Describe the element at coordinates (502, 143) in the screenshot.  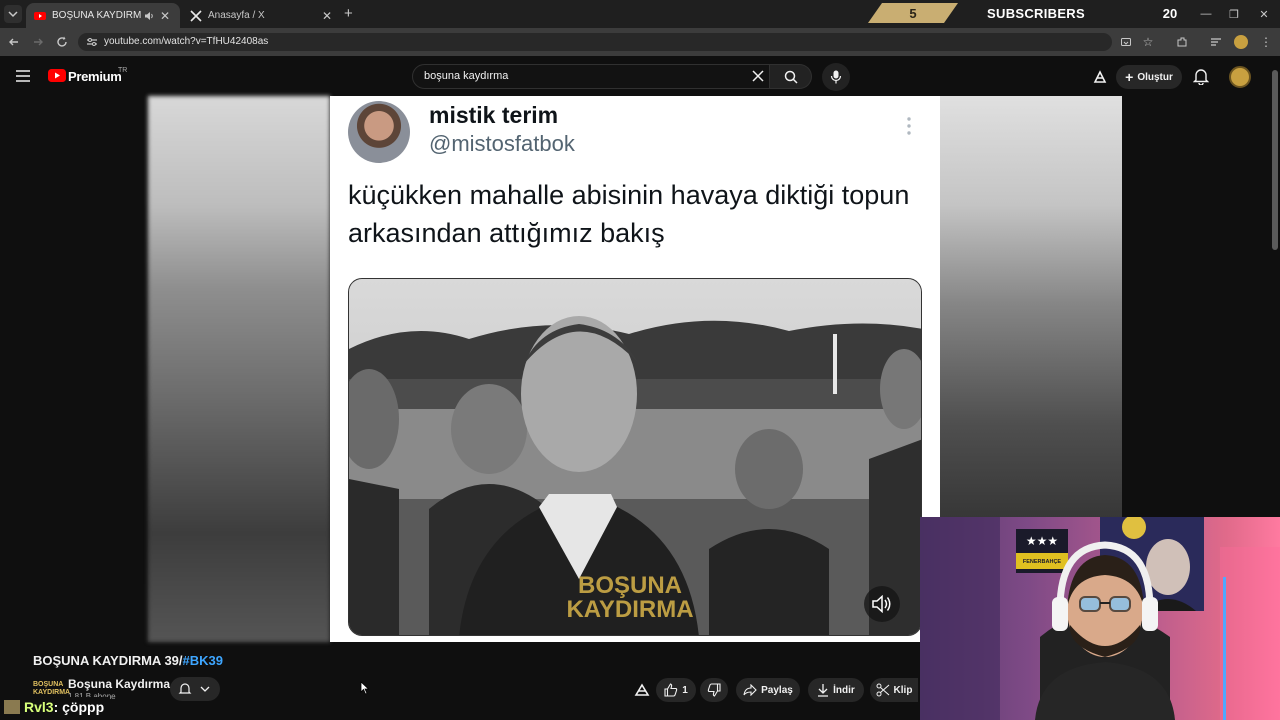
I see `tweet-author-handle: @mistosfatbok` at that location.